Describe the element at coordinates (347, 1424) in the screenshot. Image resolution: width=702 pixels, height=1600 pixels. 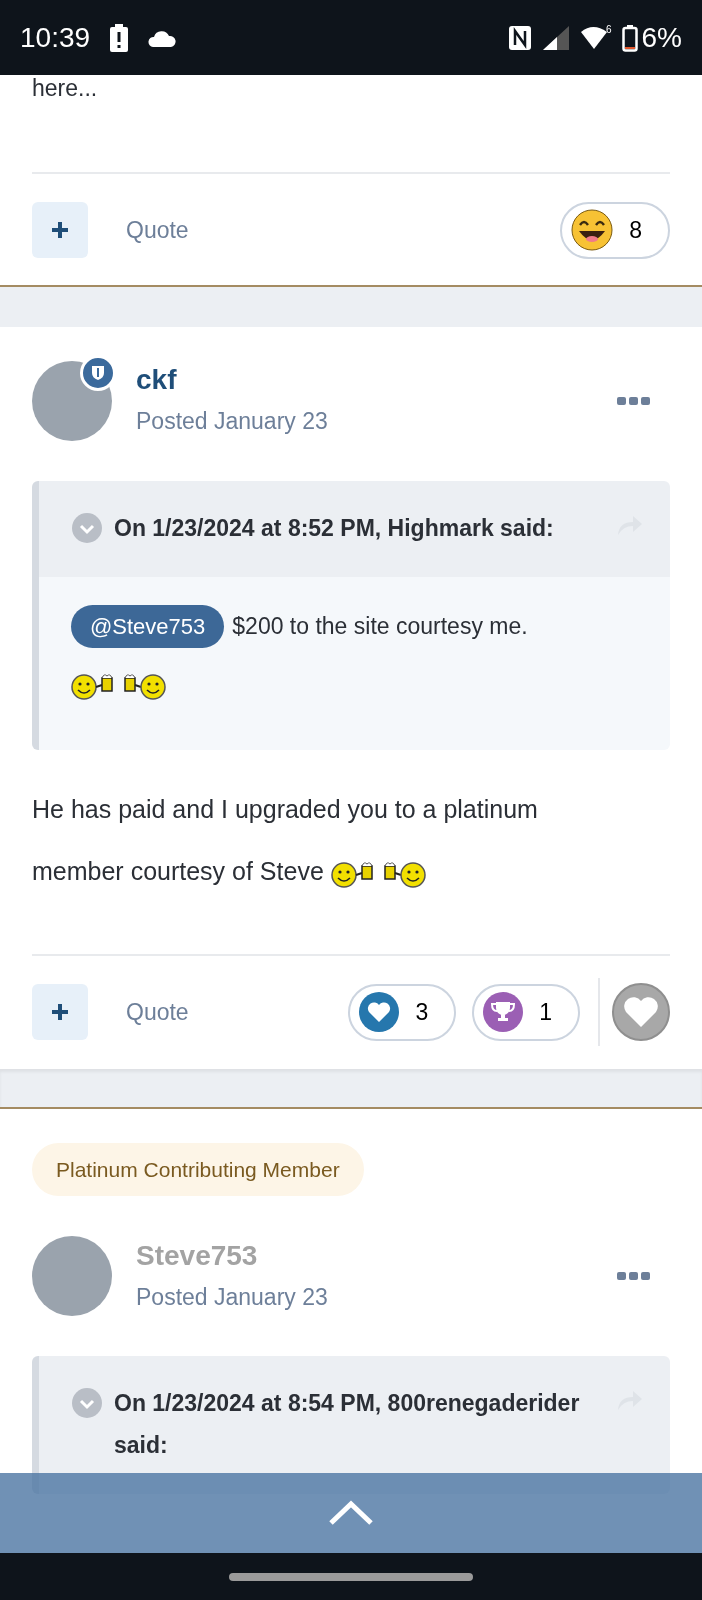
I see `quote-citation: On 1/23/2024 at 8:54 PM, 800renegaderider said:` at that location.